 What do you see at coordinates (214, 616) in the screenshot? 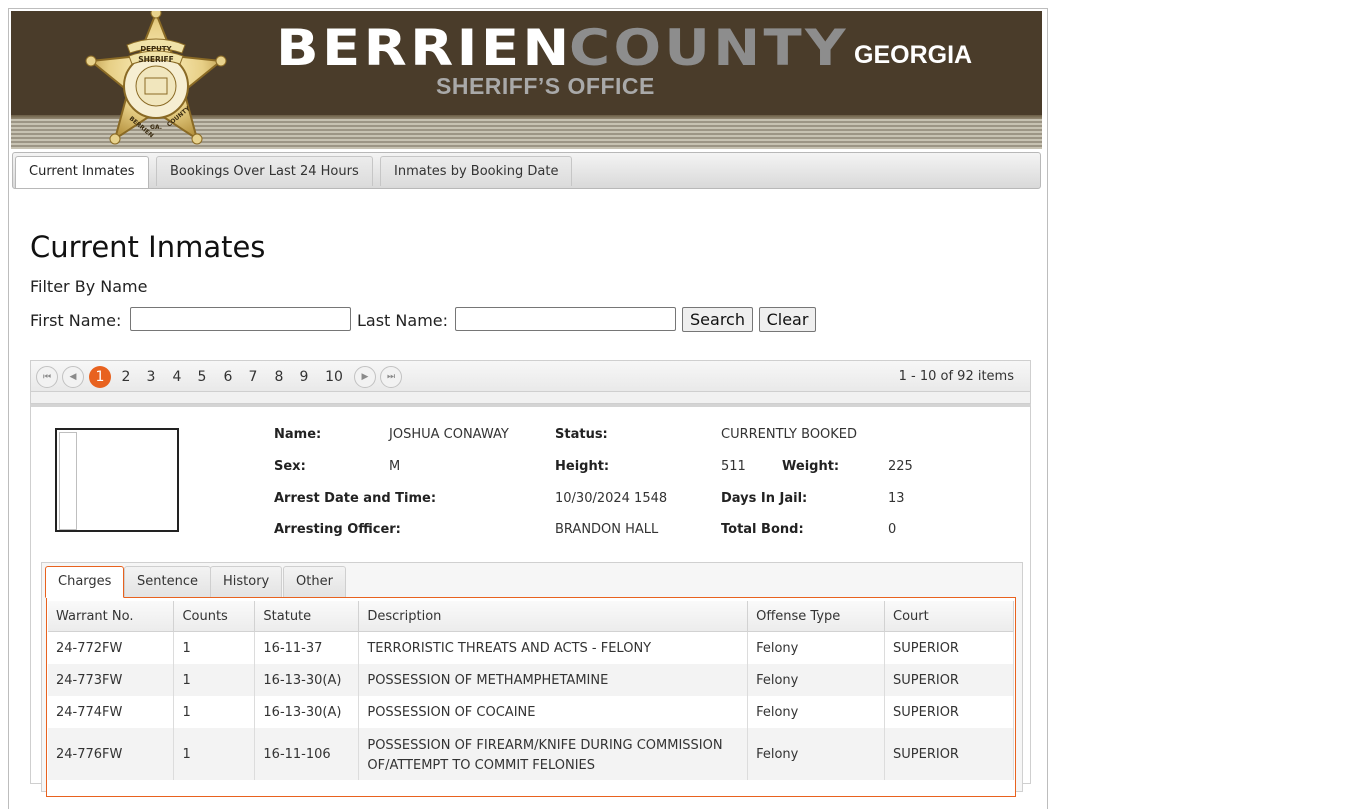
I see `col-counts: Counts` at bounding box center [214, 616].